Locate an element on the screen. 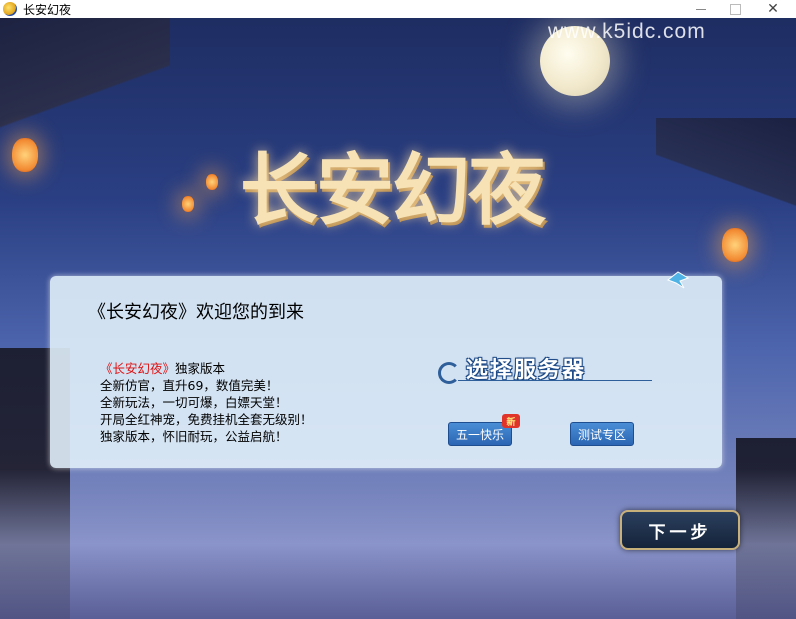  edition-text: 独家版本 is located at coordinates (200, 368).